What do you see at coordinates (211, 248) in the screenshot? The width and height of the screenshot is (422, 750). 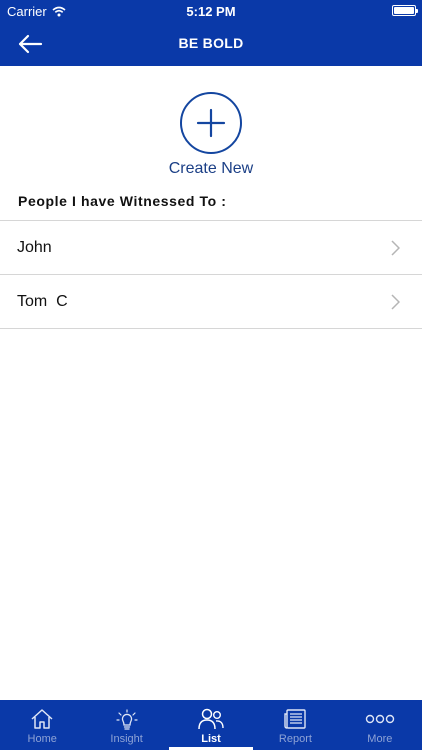 I see `list-item: John` at bounding box center [211, 248].